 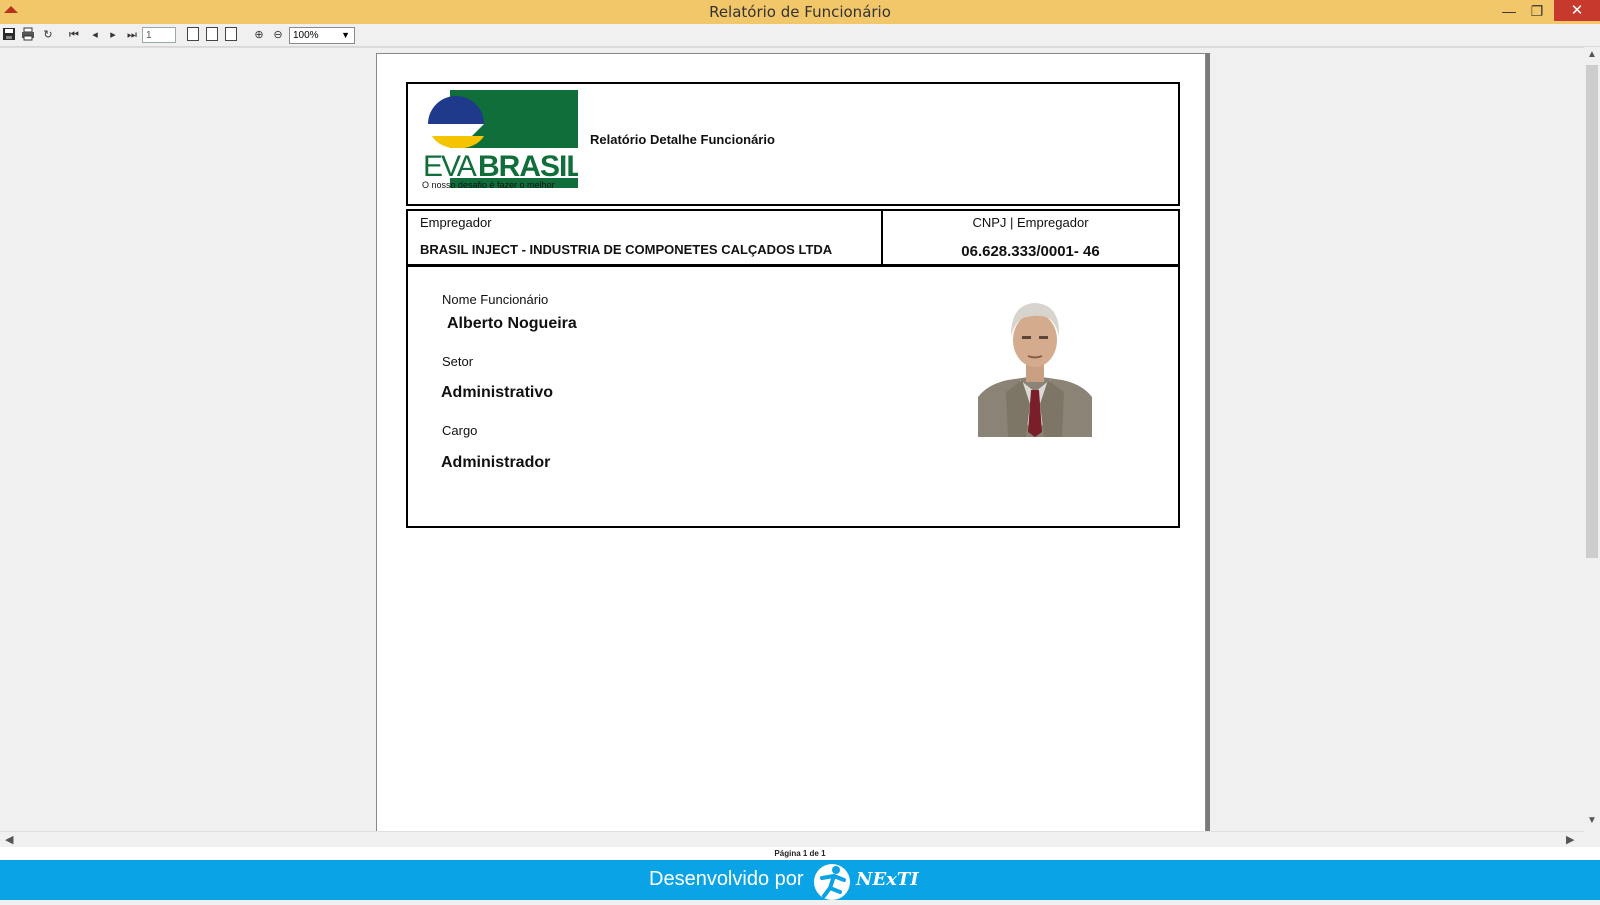 I want to click on cnpj-value: 06.628.333/0001- 46, so click(x=1030, y=251).